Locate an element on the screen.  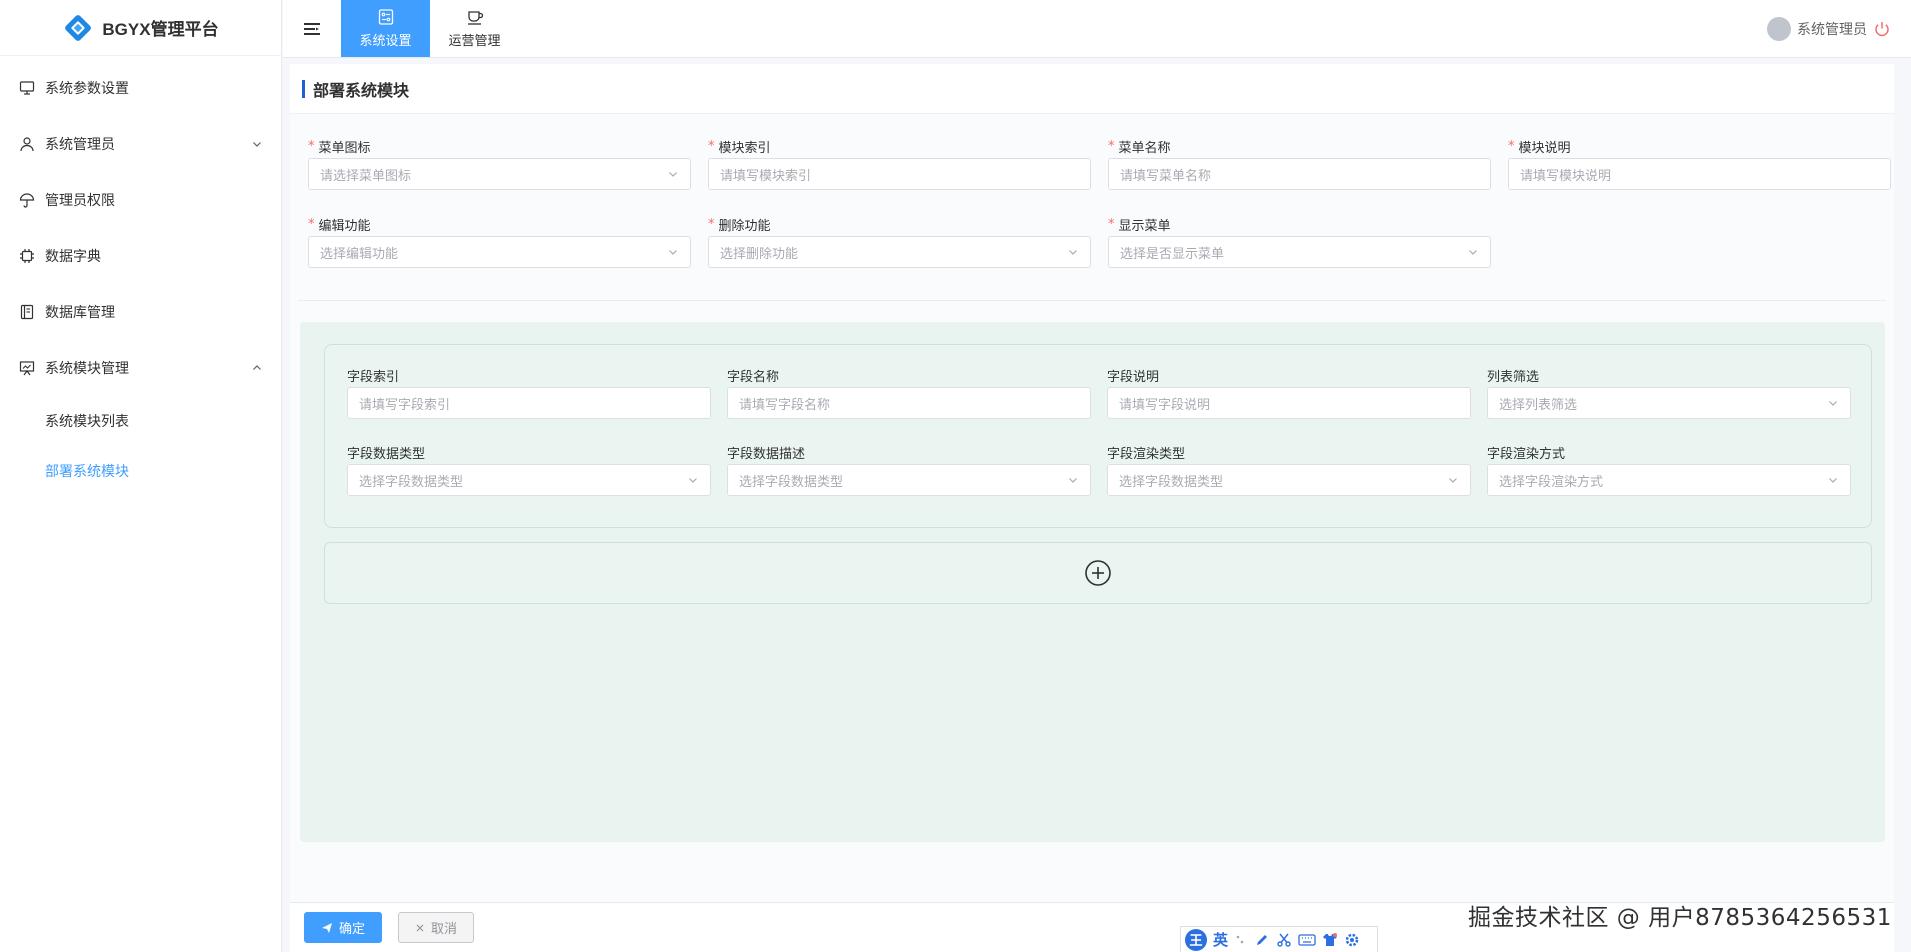
input-placeholder: 请填写字段名称 is located at coordinates (785, 405).